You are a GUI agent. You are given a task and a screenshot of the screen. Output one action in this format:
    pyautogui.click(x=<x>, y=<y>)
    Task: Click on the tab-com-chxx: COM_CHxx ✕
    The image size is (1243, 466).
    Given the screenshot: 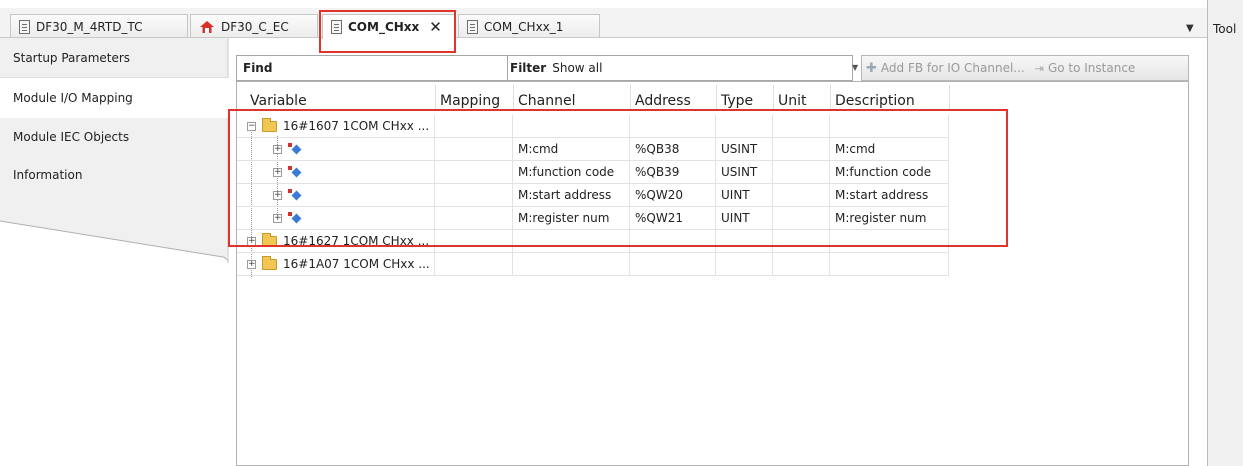 What is the action you would take?
    pyautogui.click(x=388, y=26)
    